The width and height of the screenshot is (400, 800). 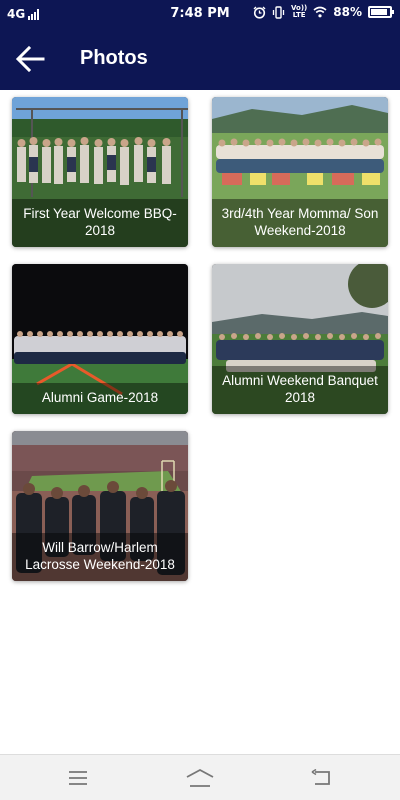 I want to click on album-card-alumni-game: Alumni Game-2018, so click(x=100, y=339).